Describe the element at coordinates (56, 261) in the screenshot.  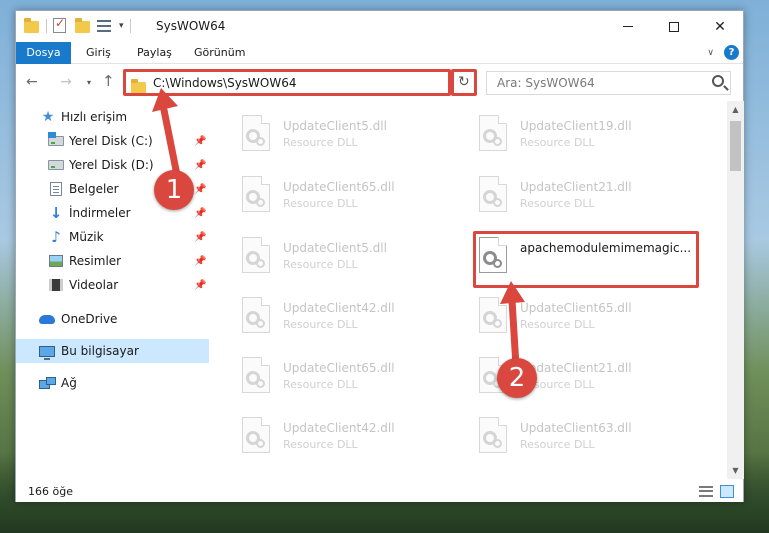
I see `pictures-icon` at that location.